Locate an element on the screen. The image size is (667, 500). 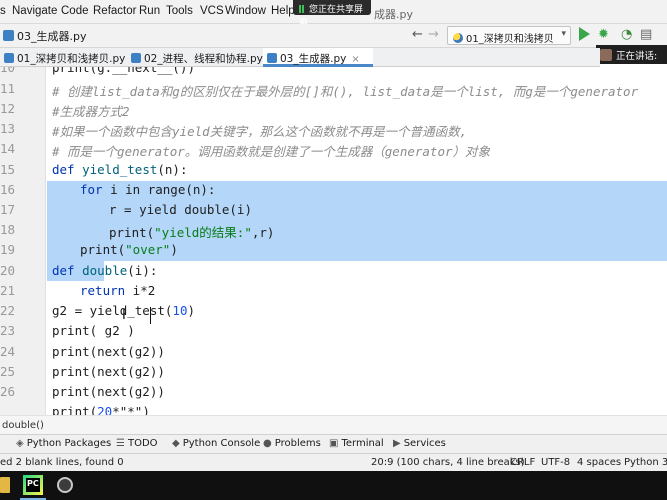
tool-todo: ☰ TODO is located at coordinates (137, 443).